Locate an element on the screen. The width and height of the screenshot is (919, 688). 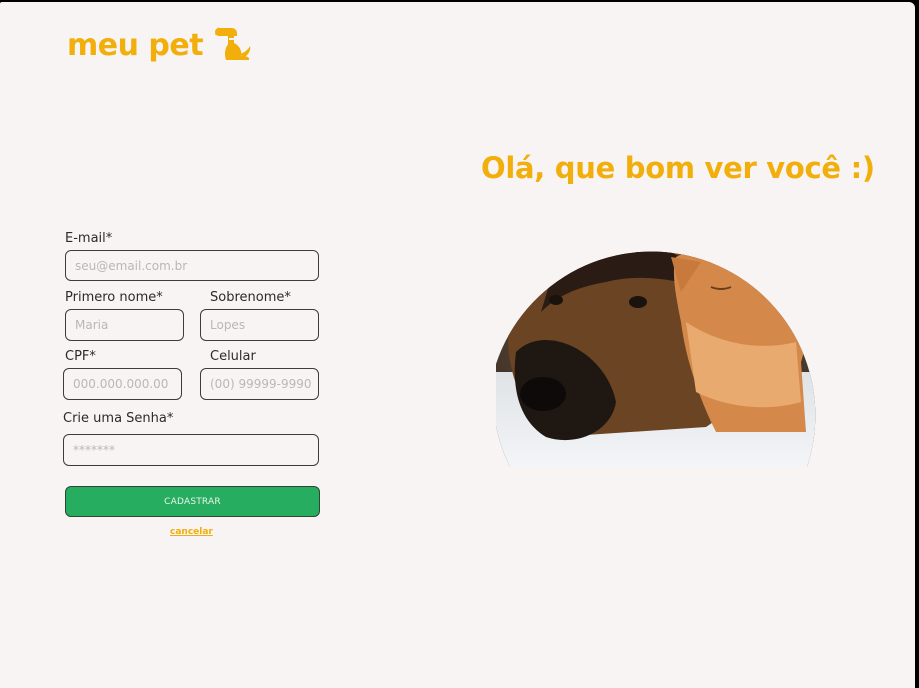
password-field is located at coordinates (191, 450).